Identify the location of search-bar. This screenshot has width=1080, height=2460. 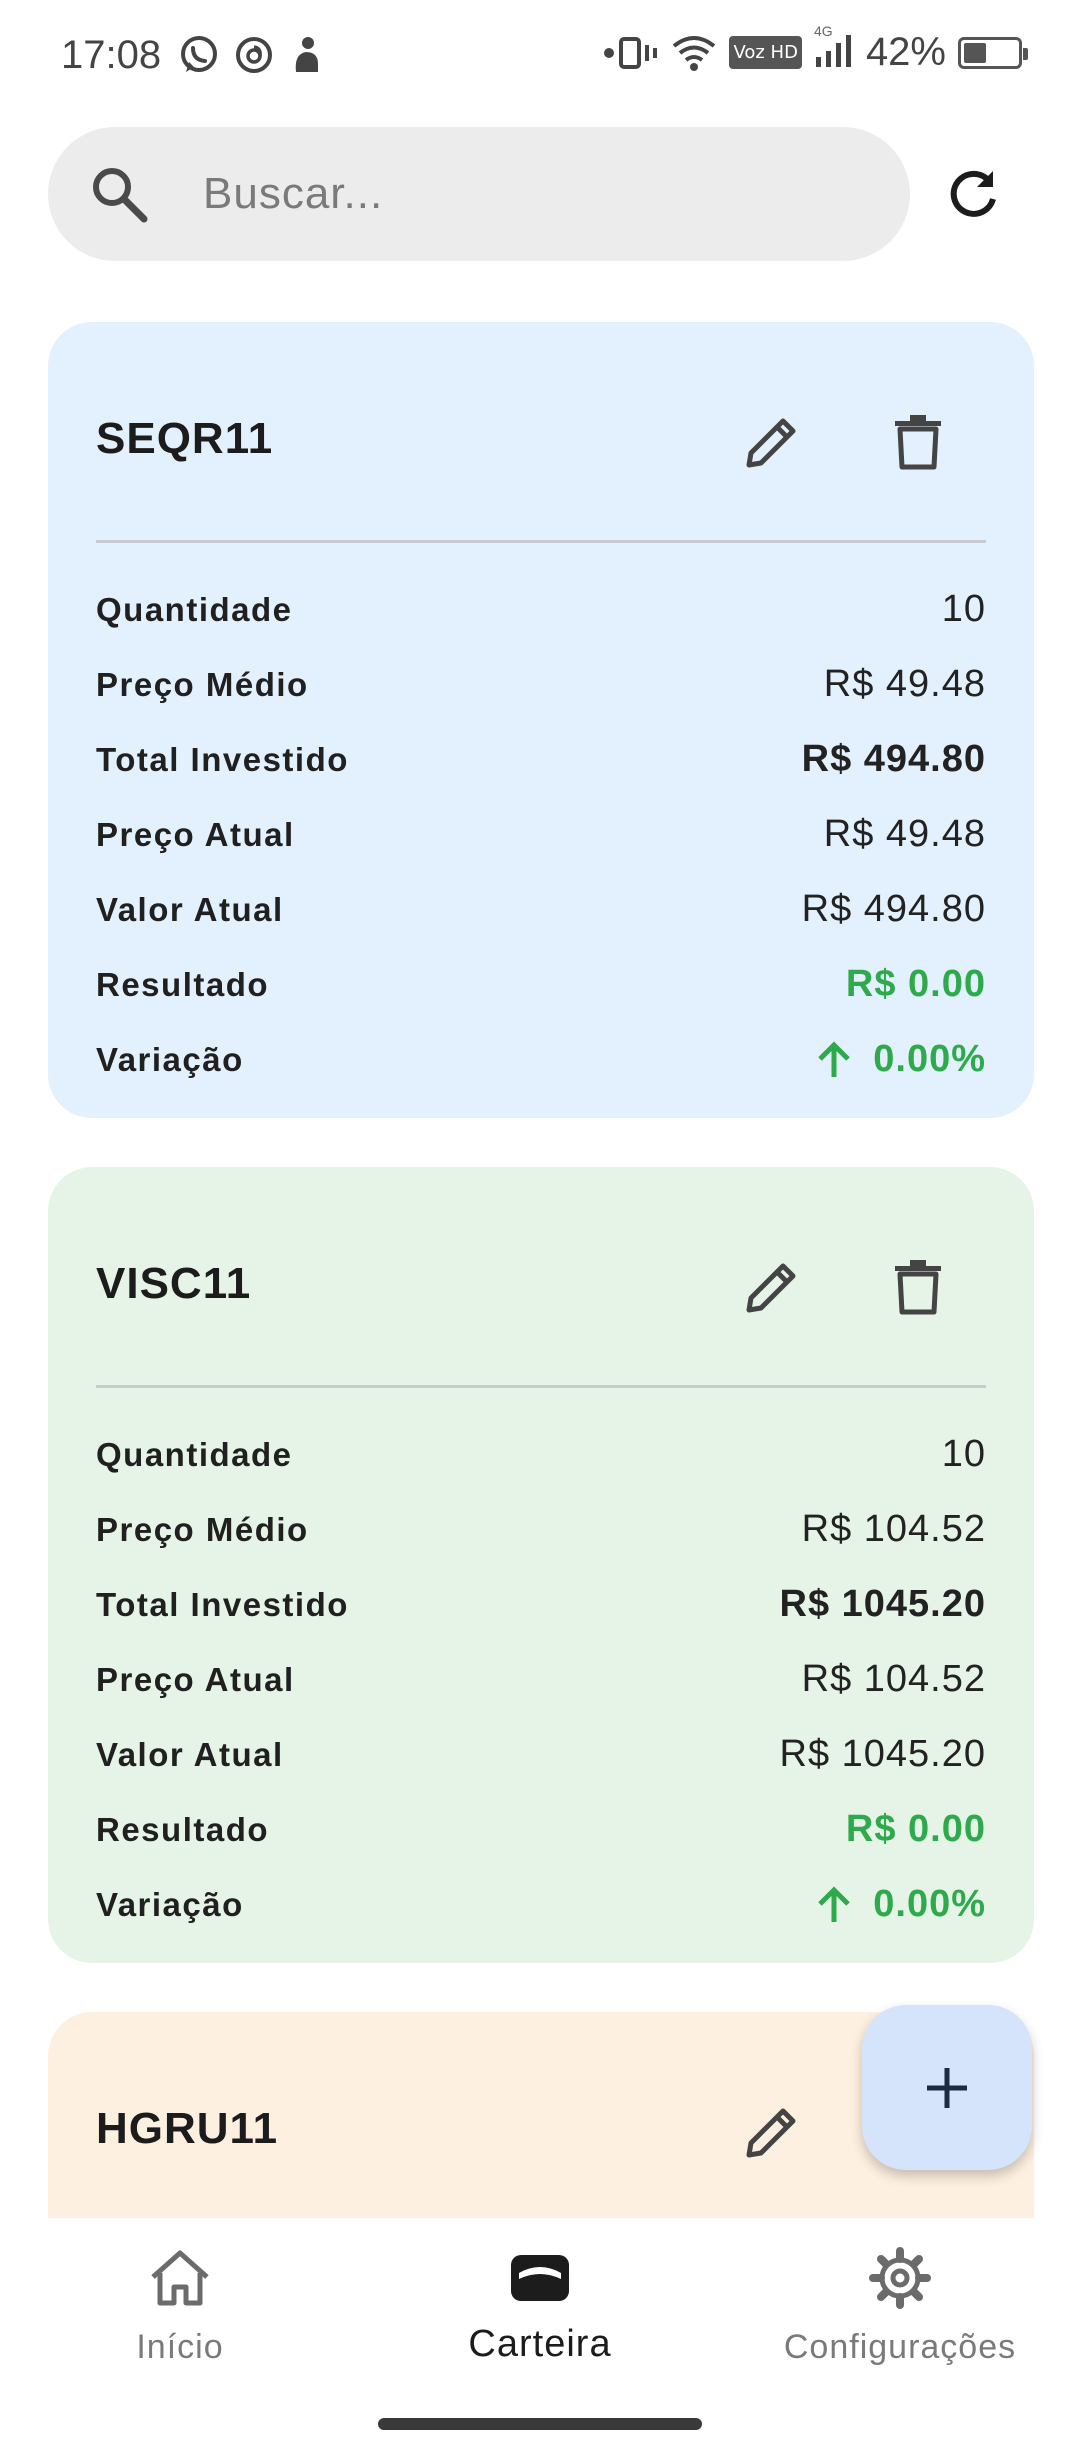
(479, 194).